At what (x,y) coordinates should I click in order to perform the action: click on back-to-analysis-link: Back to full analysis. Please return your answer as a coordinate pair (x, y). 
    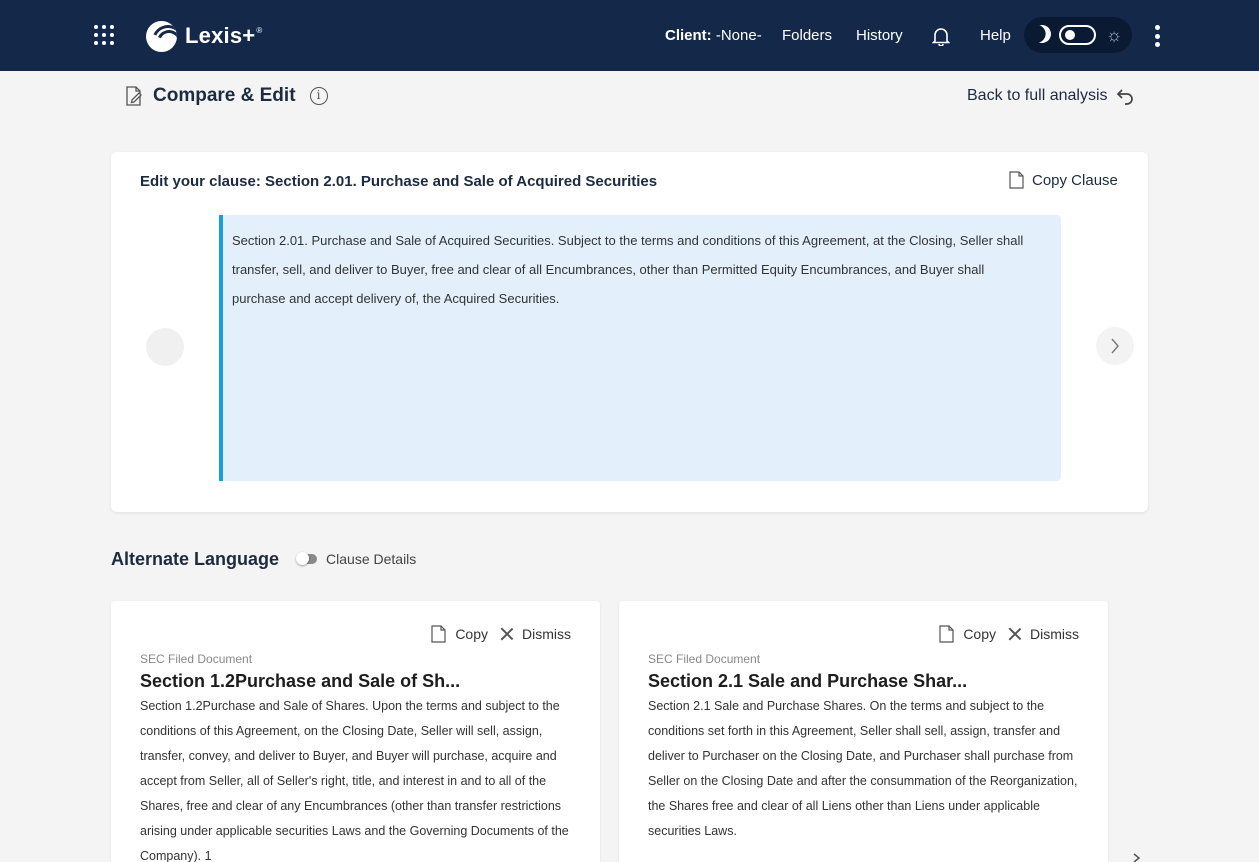
    Looking at the image, I should click on (1050, 96).